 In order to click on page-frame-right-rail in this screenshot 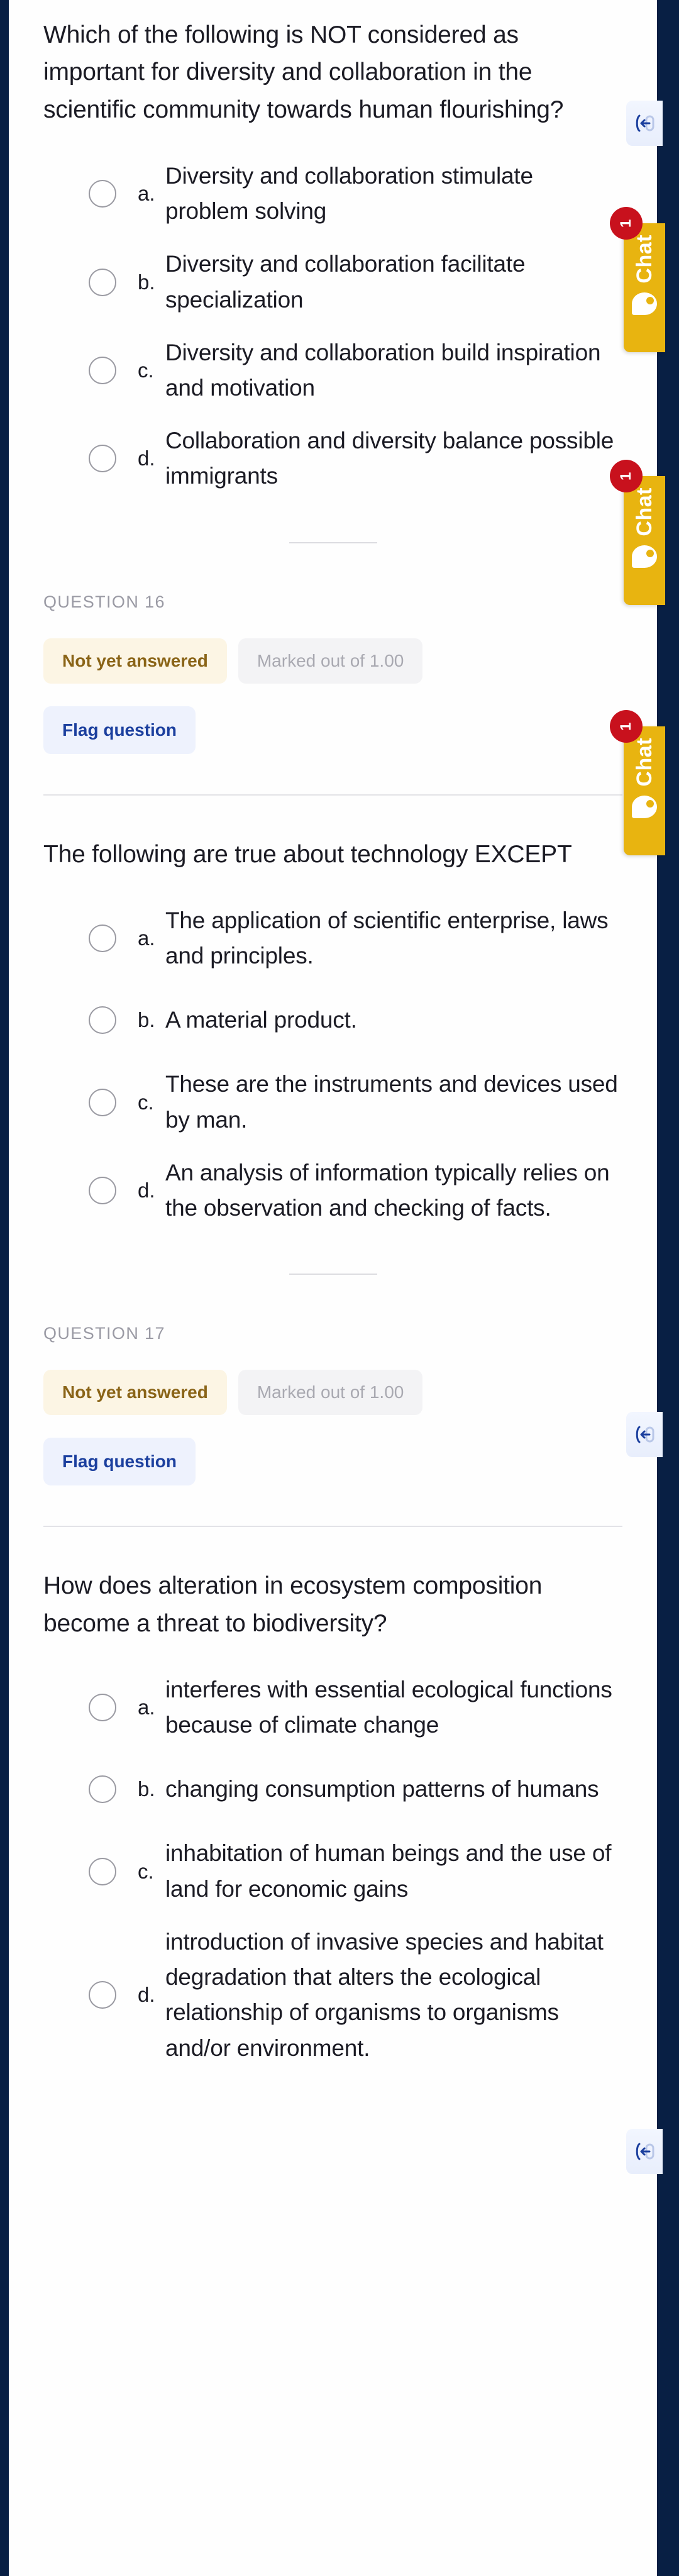, I will do `click(668, 1288)`.